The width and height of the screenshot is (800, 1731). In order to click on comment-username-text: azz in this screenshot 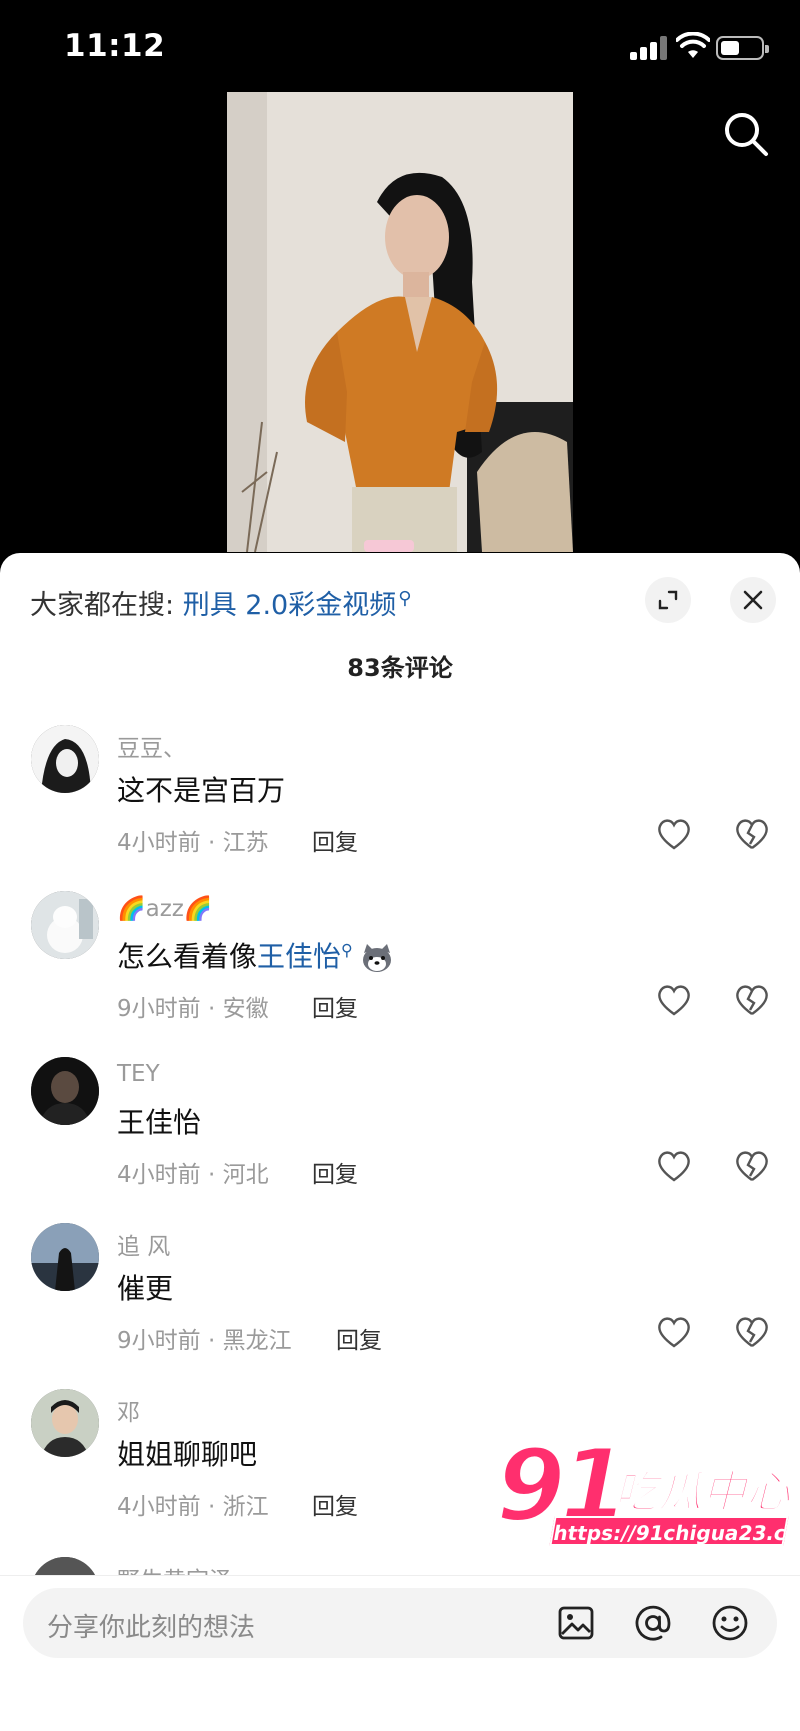, I will do `click(164, 909)`.